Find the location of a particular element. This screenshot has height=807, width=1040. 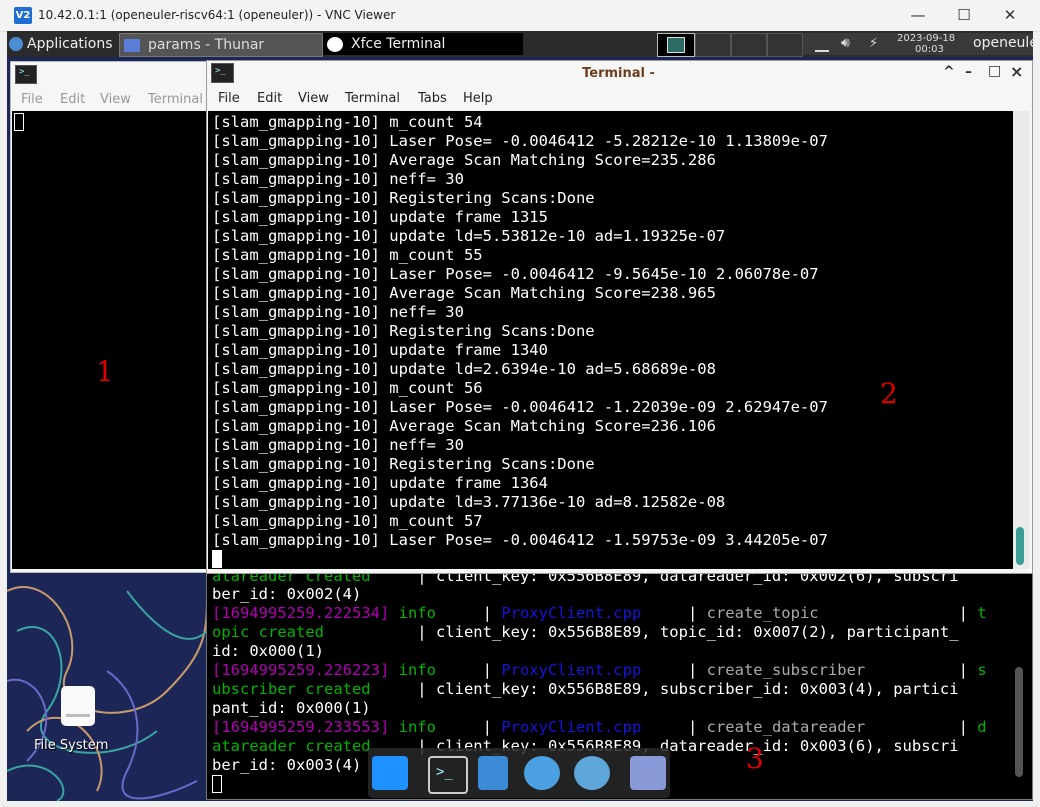

system-tray: 🔊︎ ⚡︎ 2023-09-18 00:03 openeuler is located at coordinates (921, 44).